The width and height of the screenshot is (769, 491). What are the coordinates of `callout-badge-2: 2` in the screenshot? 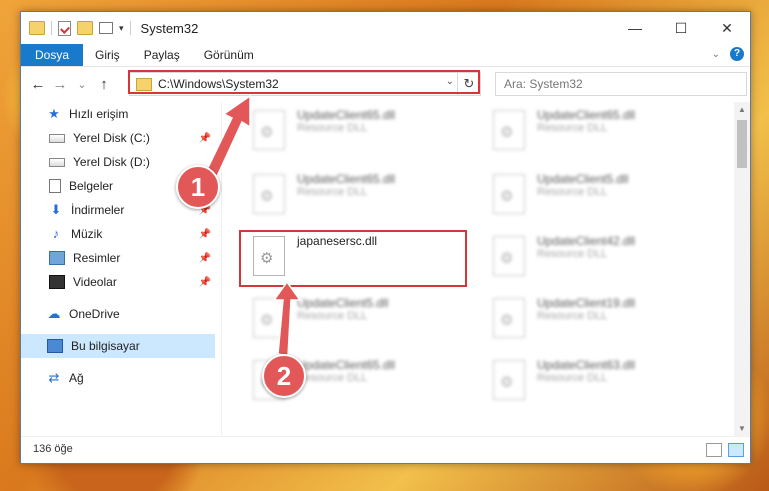 It's located at (284, 376).